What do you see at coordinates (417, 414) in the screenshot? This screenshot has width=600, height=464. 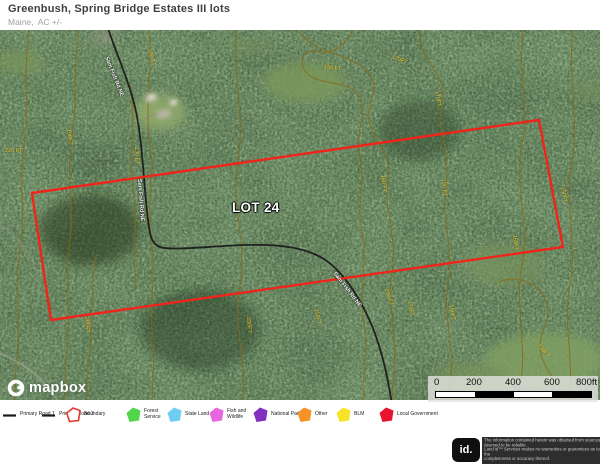 I see `legend-label: Local Government` at bounding box center [417, 414].